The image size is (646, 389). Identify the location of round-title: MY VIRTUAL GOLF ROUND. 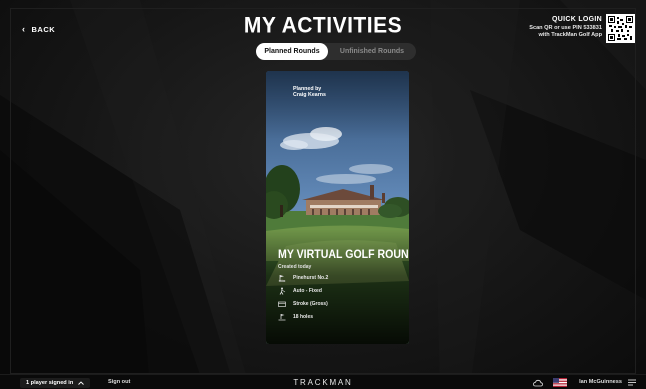
(343, 255).